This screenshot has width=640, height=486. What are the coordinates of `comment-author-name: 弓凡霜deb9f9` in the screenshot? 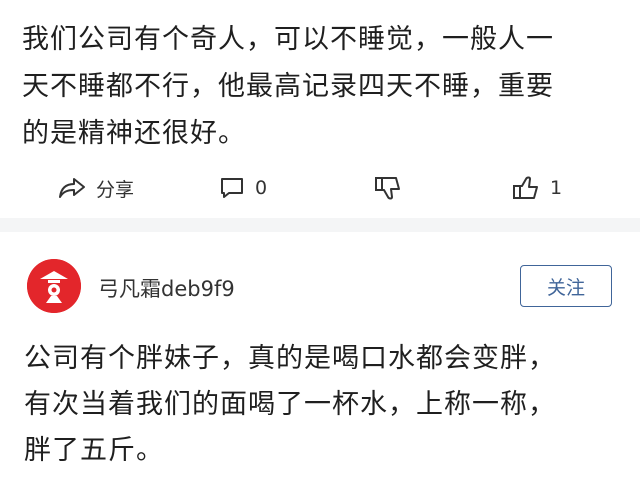 It's located at (166, 288).